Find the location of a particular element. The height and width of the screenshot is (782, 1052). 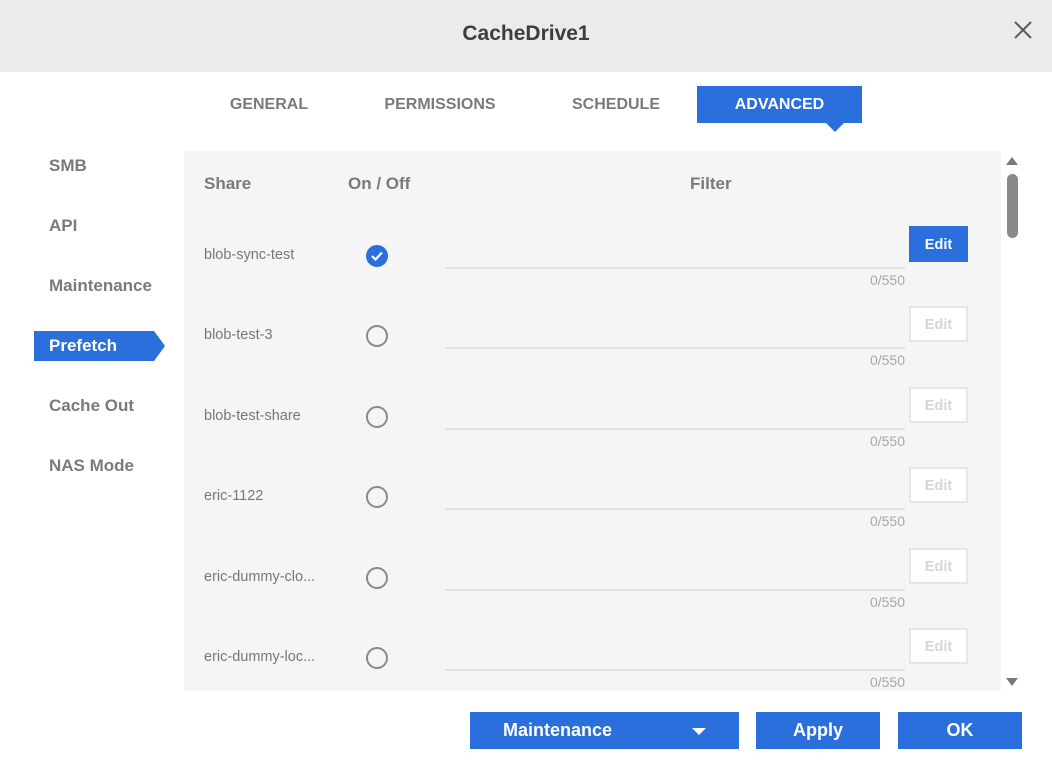

table-row: blob-test-3 0/550 Edit is located at coordinates (592, 352).